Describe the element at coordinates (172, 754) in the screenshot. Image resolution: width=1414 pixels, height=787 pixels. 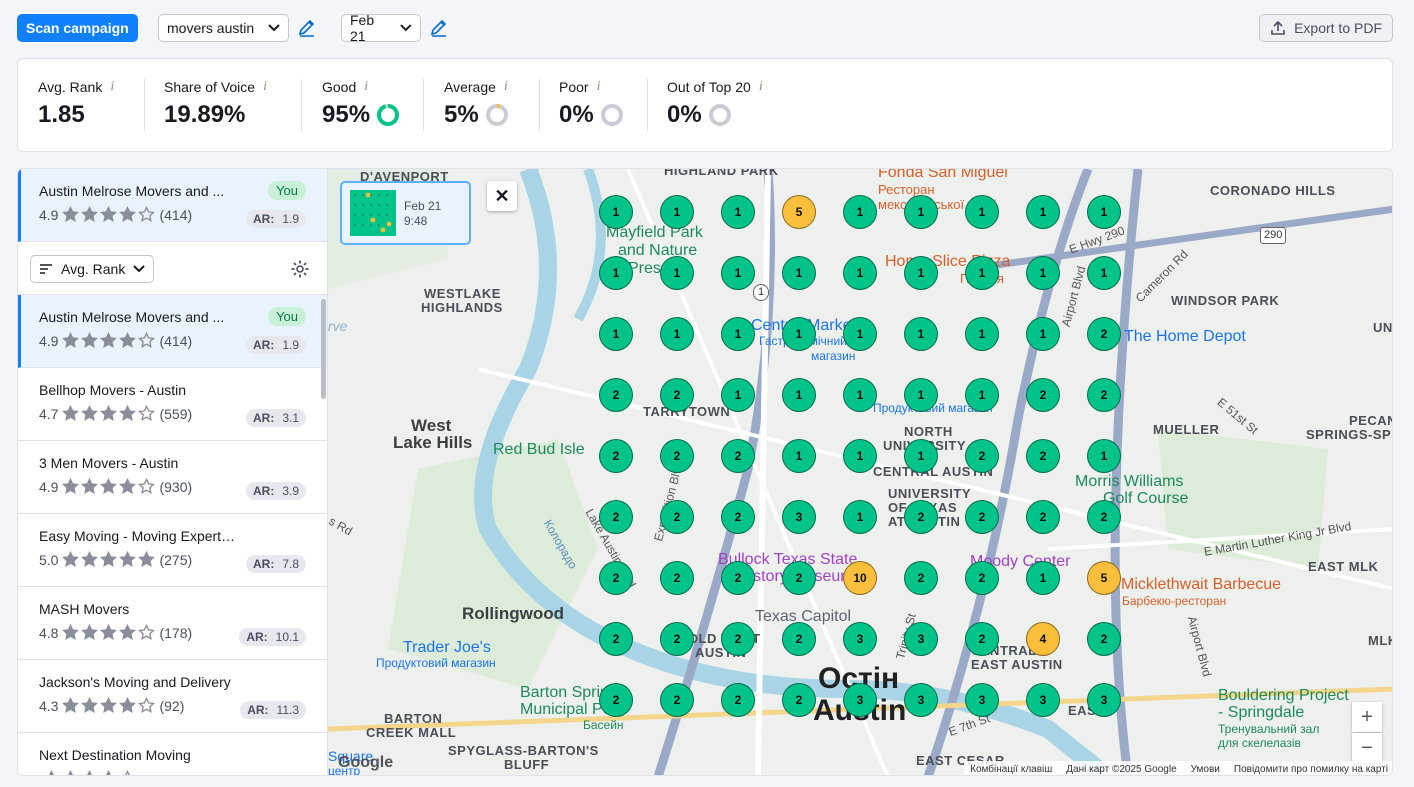
I see `competitor-item: Next Destination Moving` at that location.